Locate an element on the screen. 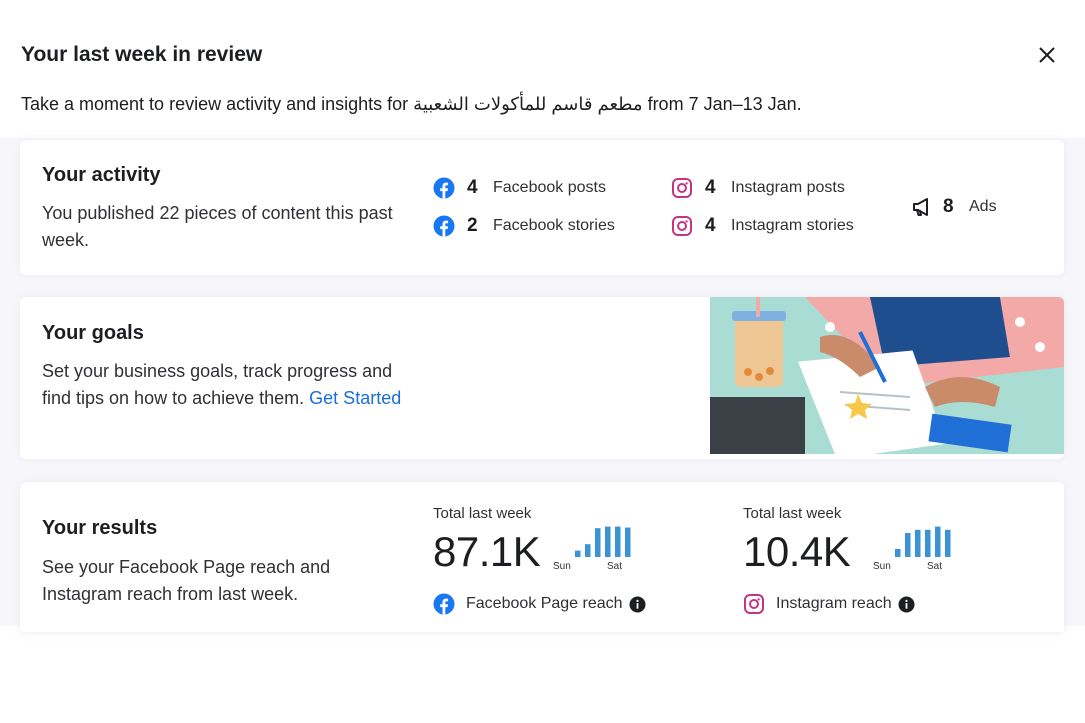 The image size is (1085, 723). facebook-reach: Facebook Page reach is located at coordinates (539, 604).